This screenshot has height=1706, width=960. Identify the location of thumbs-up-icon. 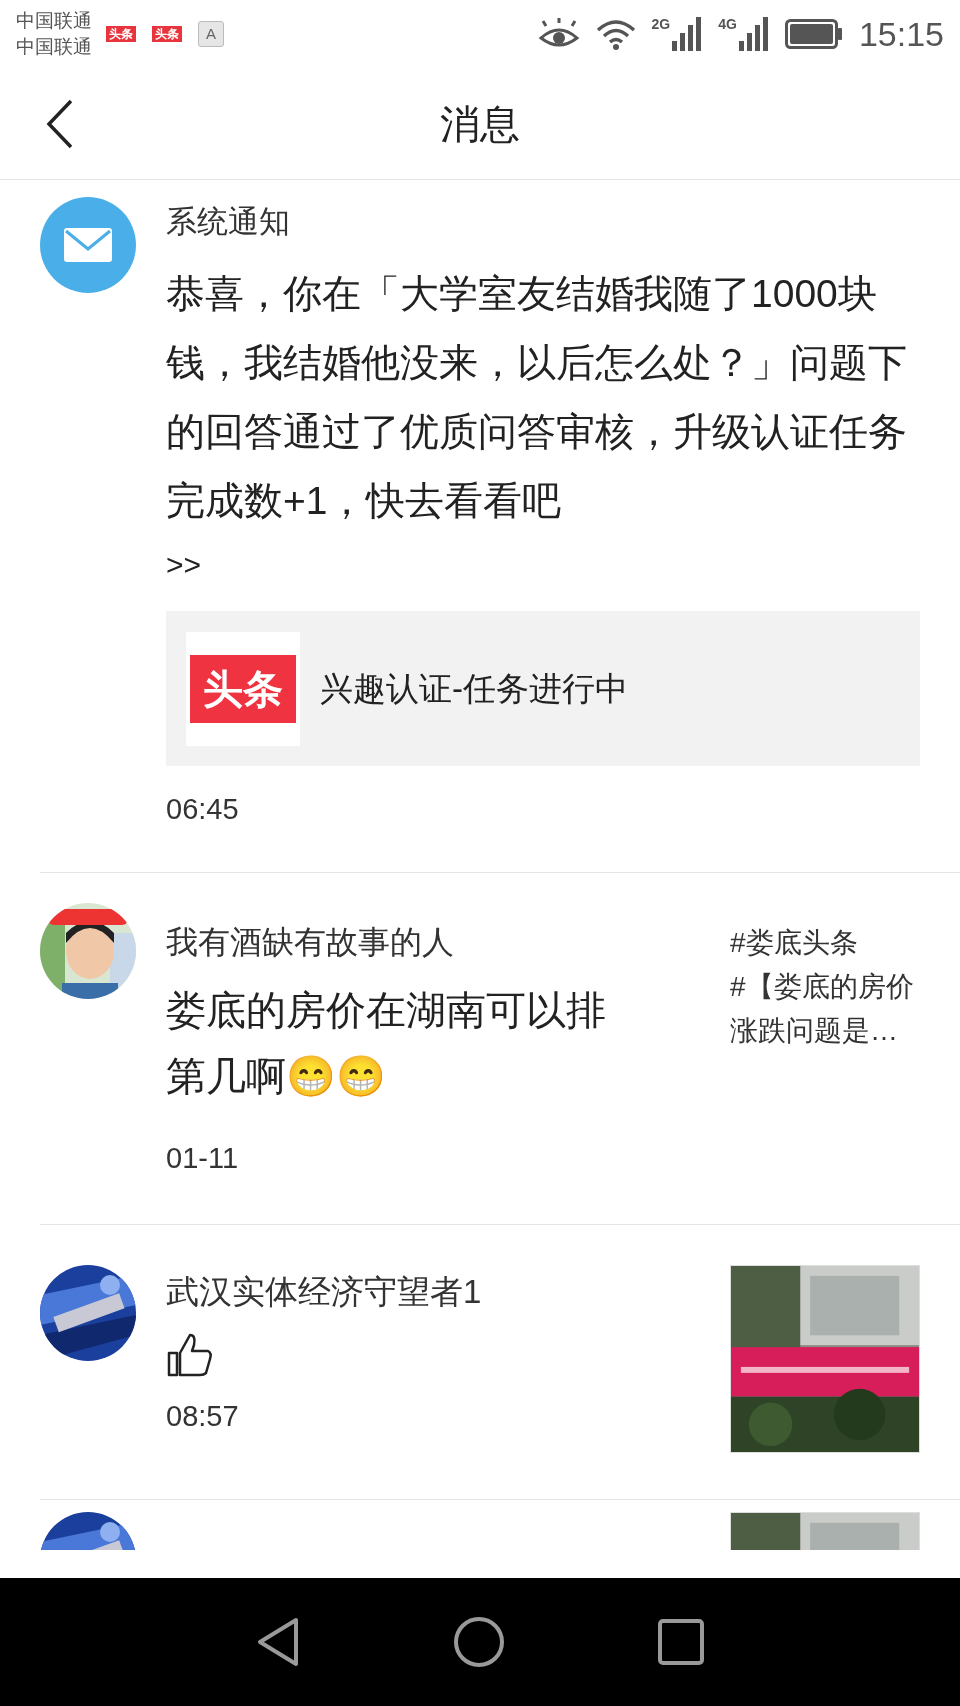
(190, 1355).